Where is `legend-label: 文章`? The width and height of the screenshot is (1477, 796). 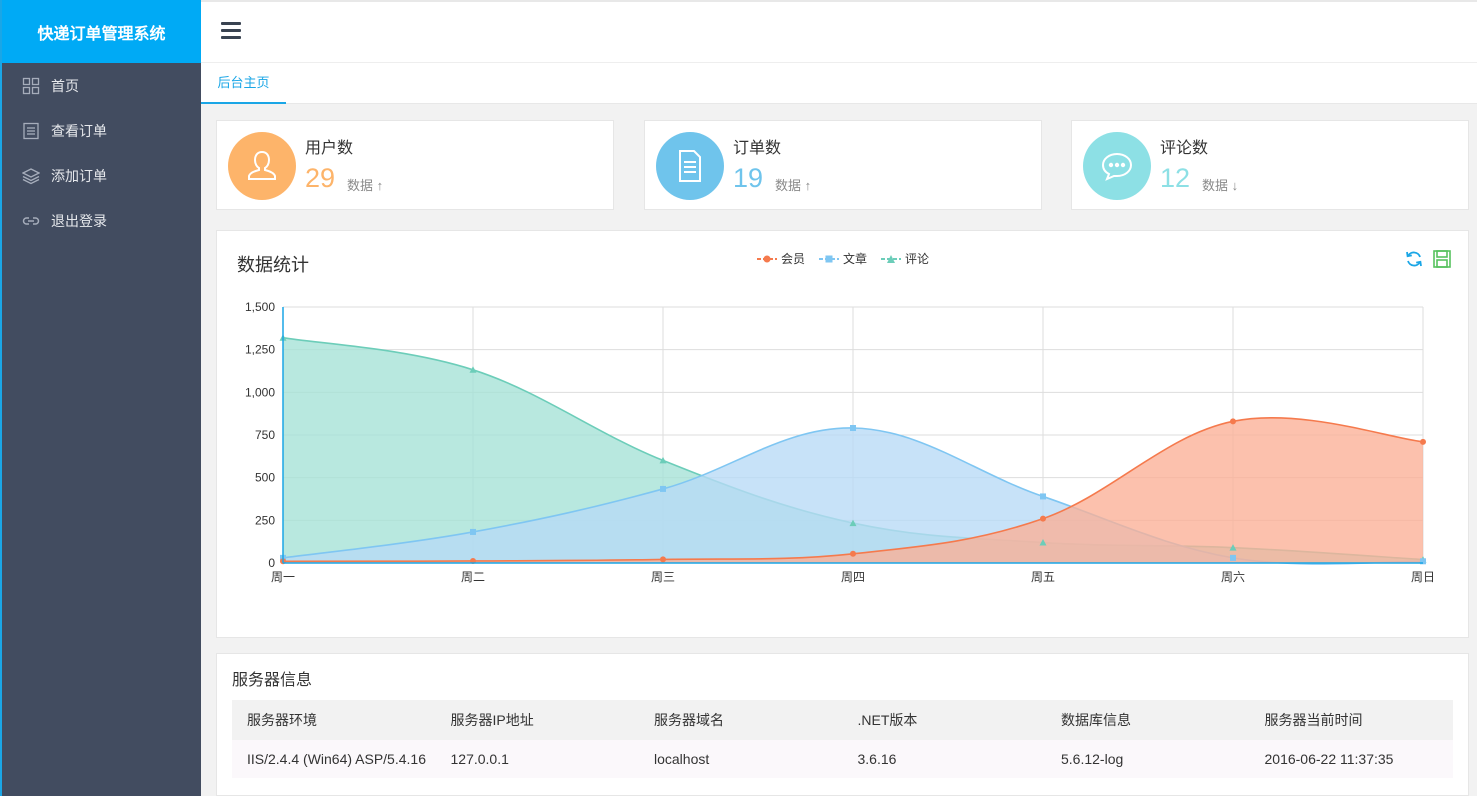
legend-label: 文章 is located at coordinates (855, 259).